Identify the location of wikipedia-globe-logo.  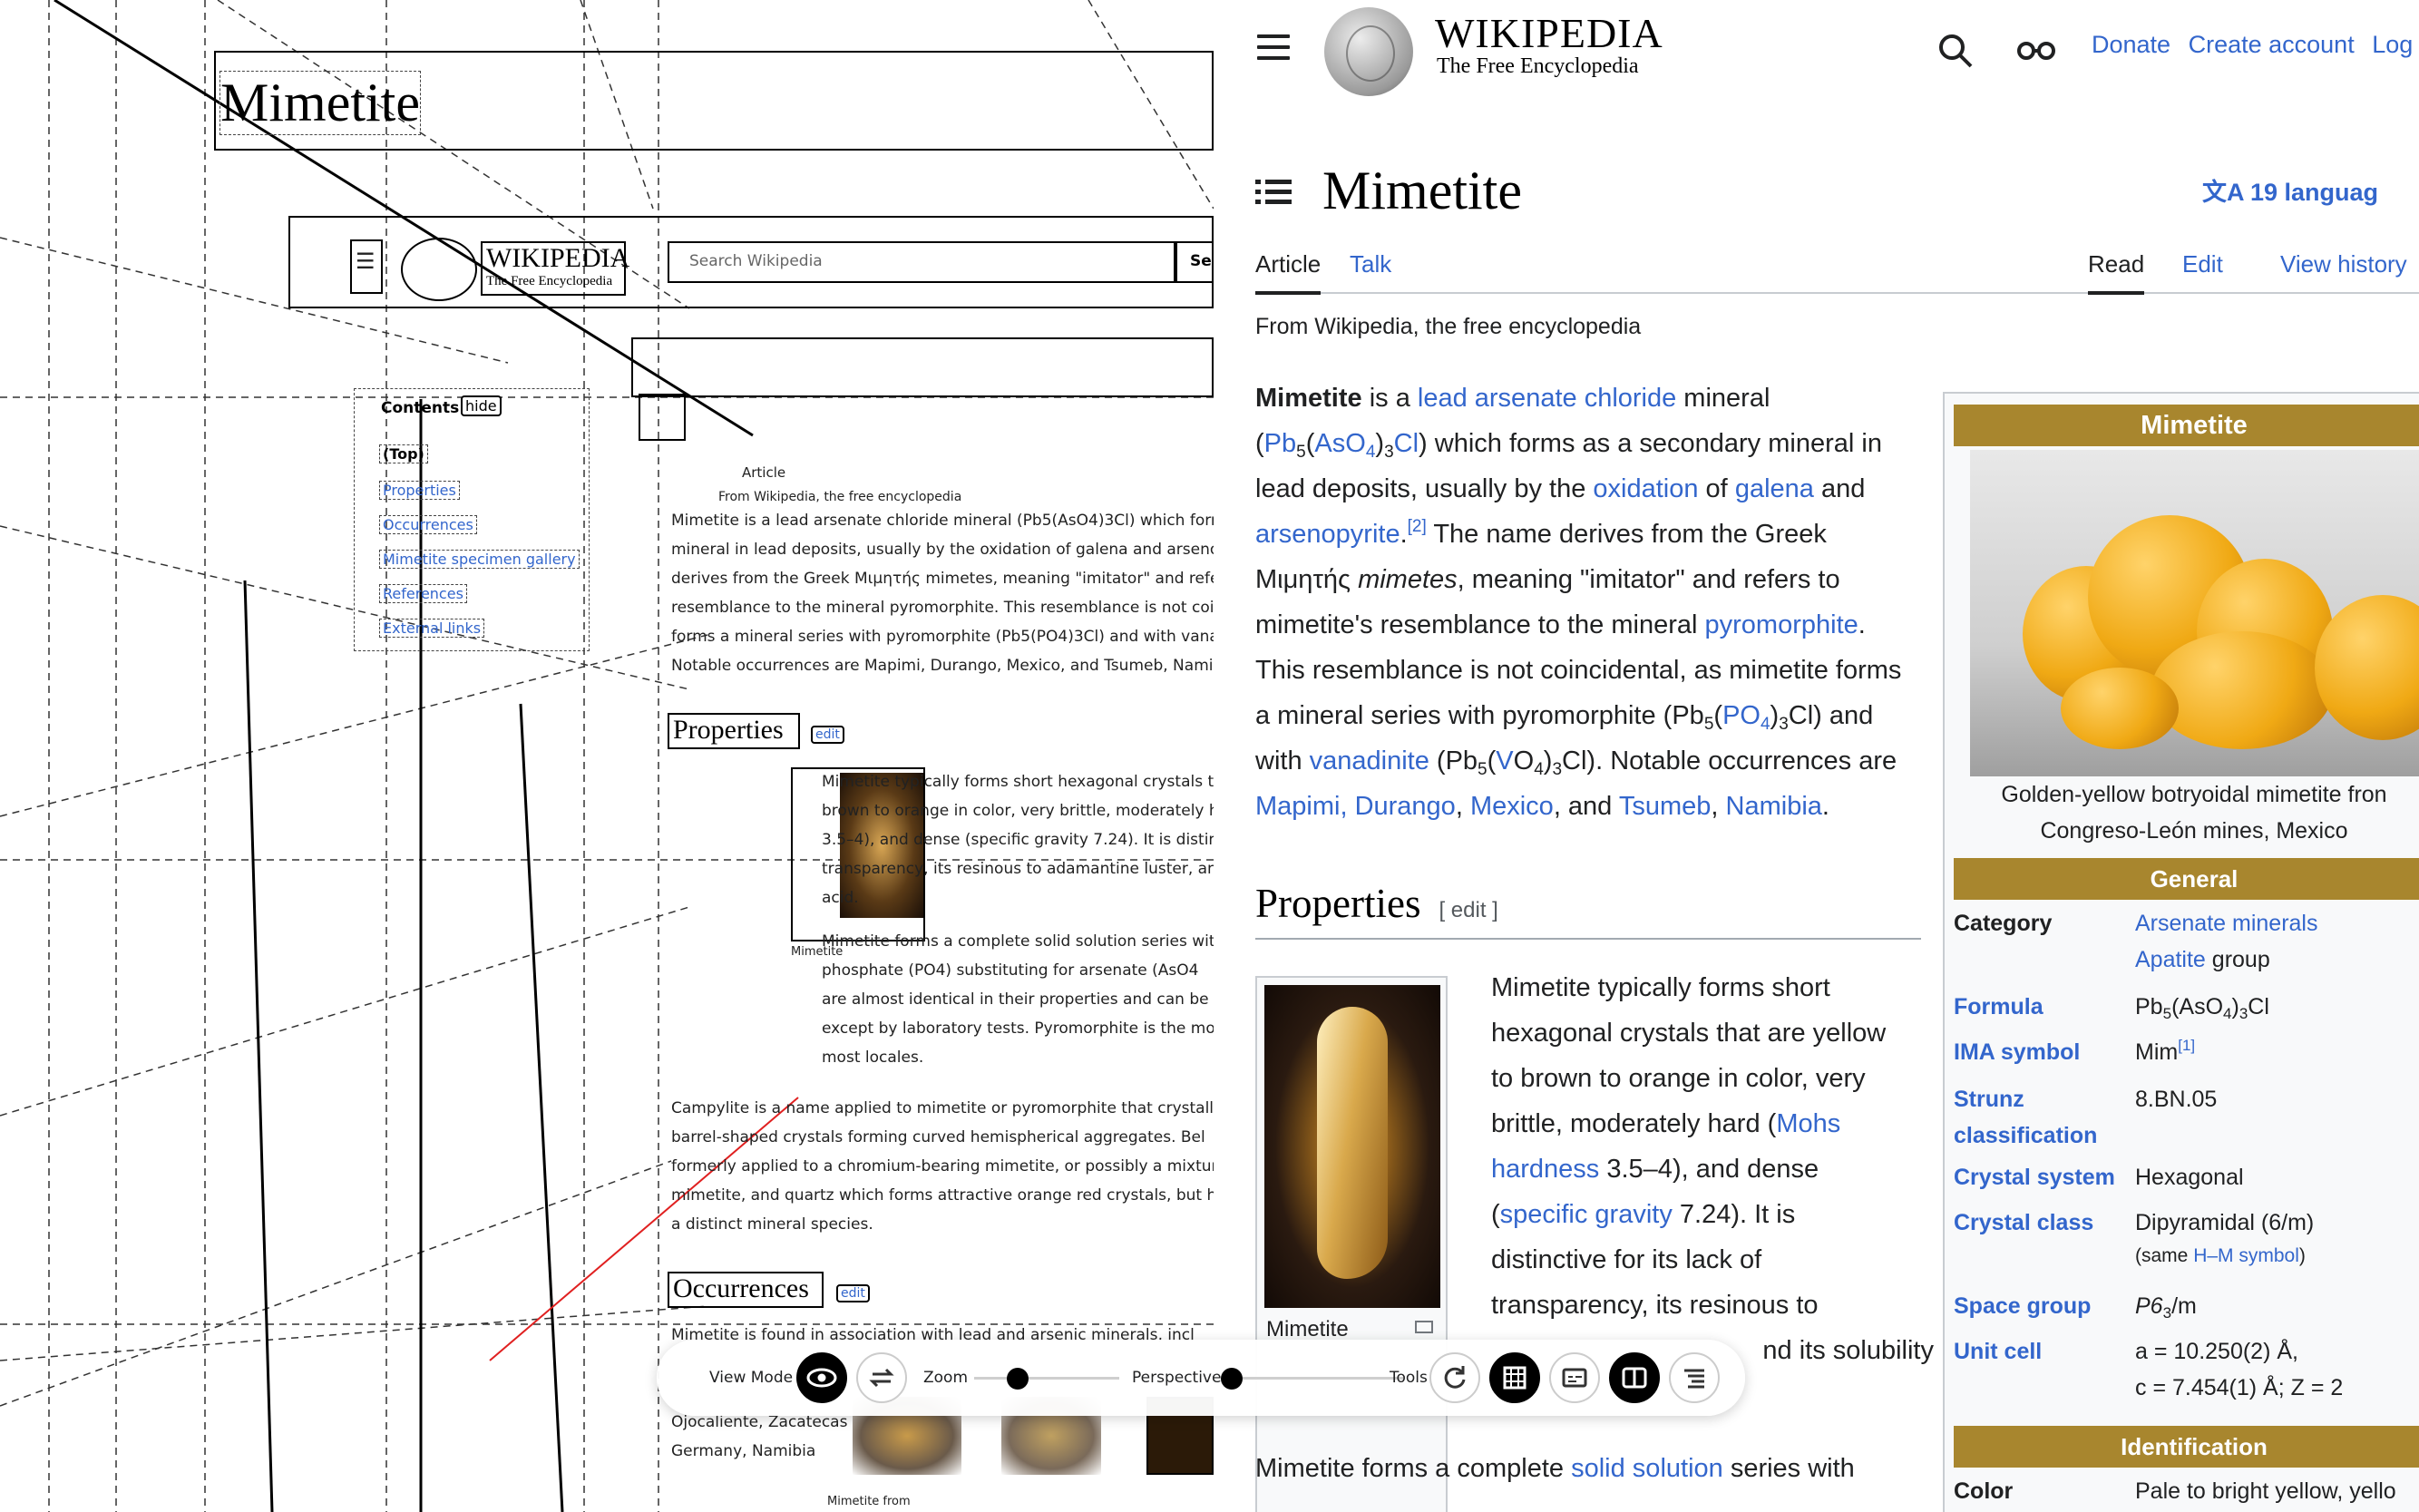
(1369, 51).